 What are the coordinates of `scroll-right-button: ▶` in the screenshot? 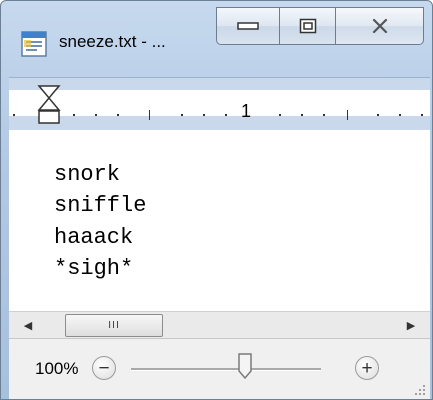 It's located at (411, 325).